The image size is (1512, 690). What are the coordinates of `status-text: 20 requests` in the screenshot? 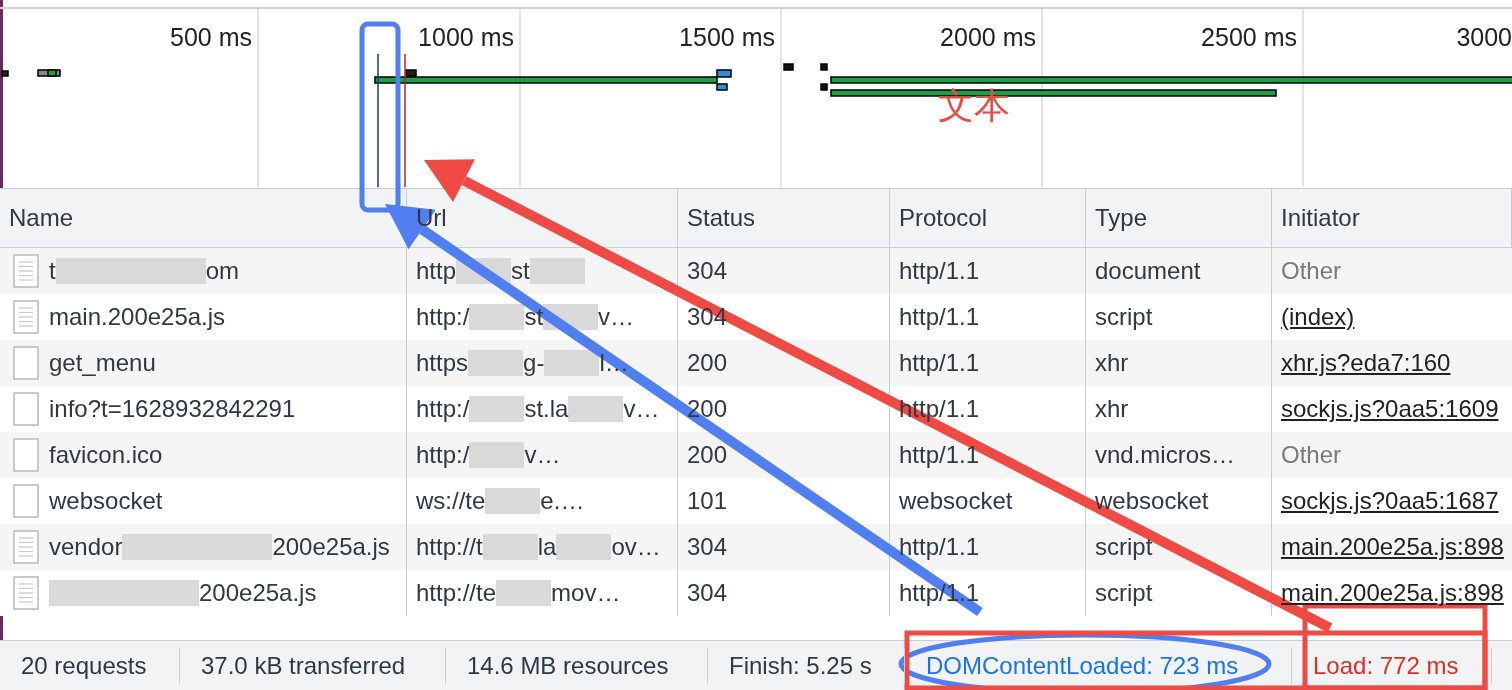 It's located at (90, 665).